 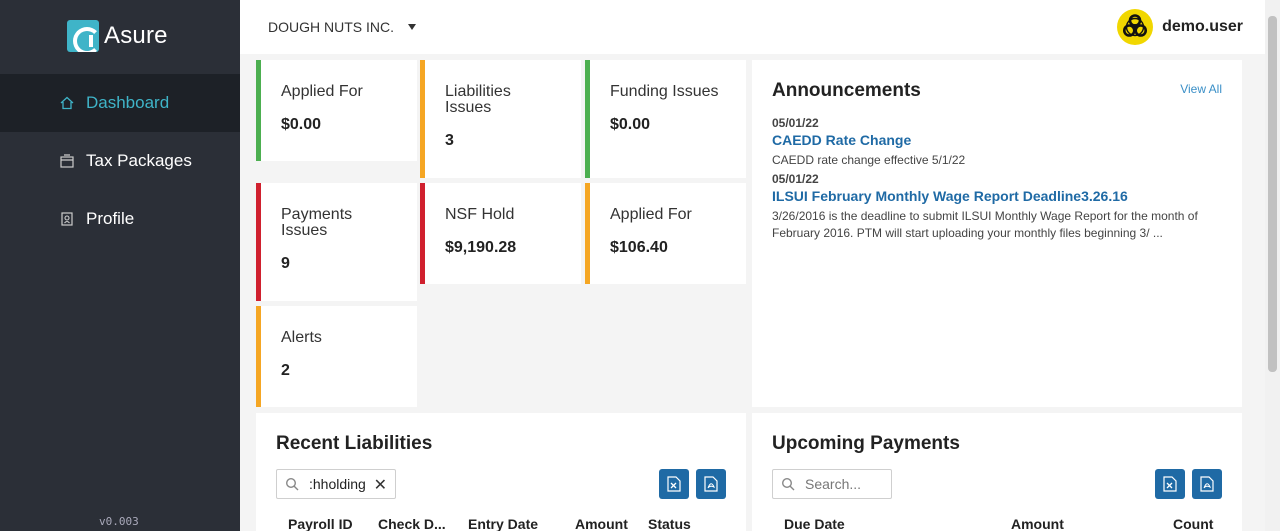 What do you see at coordinates (1193, 523) in the screenshot?
I see `column-header-count: Count` at bounding box center [1193, 523].